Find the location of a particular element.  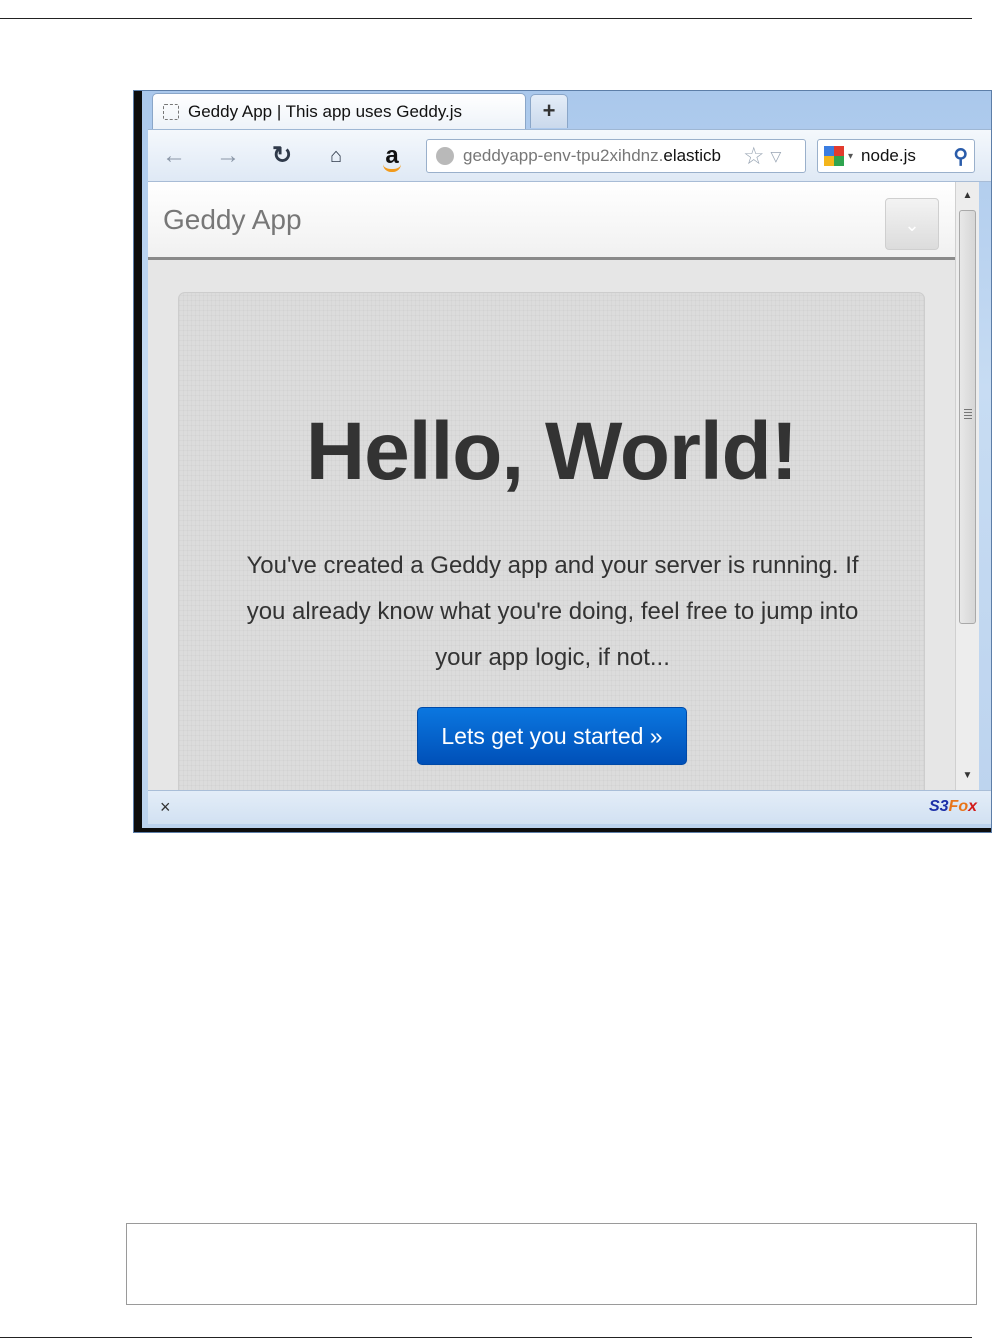

bookmark-star-icon: ☆ is located at coordinates (754, 156).